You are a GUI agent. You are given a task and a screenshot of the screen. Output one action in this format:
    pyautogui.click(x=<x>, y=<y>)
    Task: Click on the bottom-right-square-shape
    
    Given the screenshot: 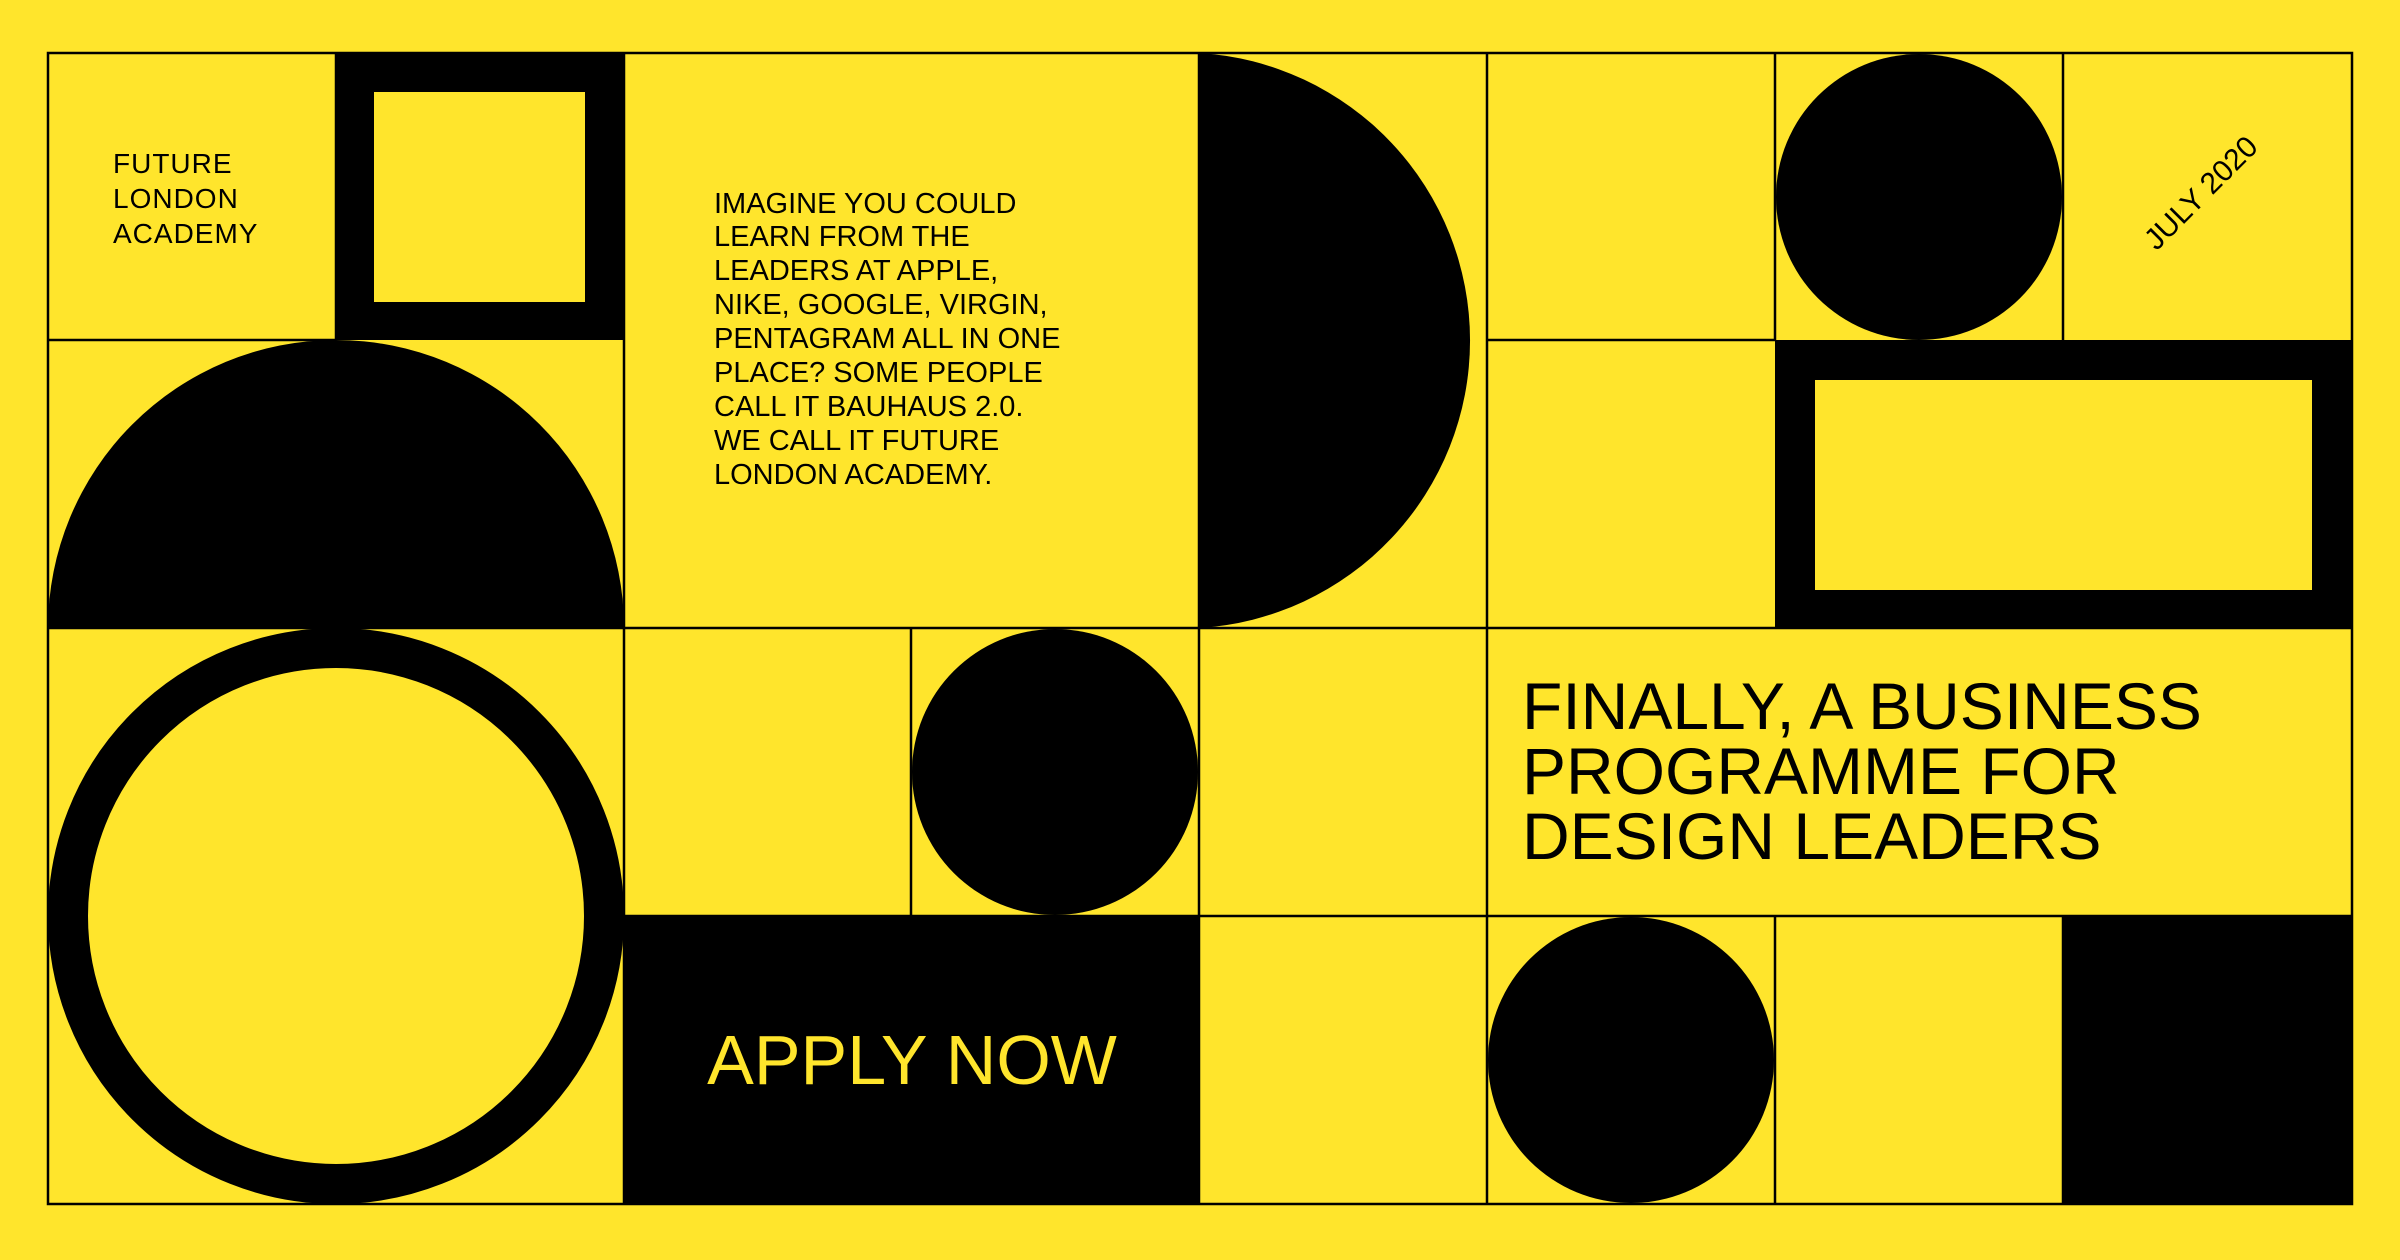 What is the action you would take?
    pyautogui.click(x=2207, y=1060)
    